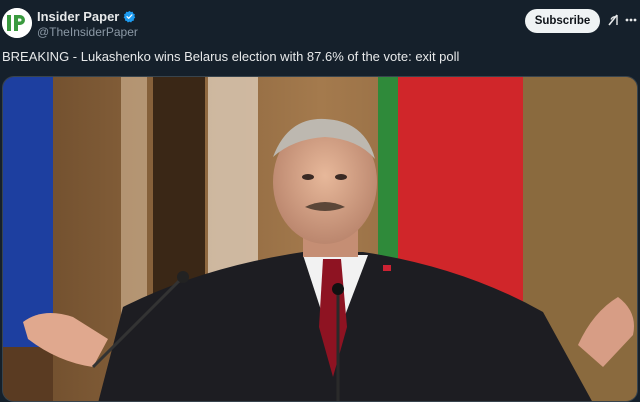 The height and width of the screenshot is (402, 640). I want to click on subscribe-button: Subscribe, so click(562, 21).